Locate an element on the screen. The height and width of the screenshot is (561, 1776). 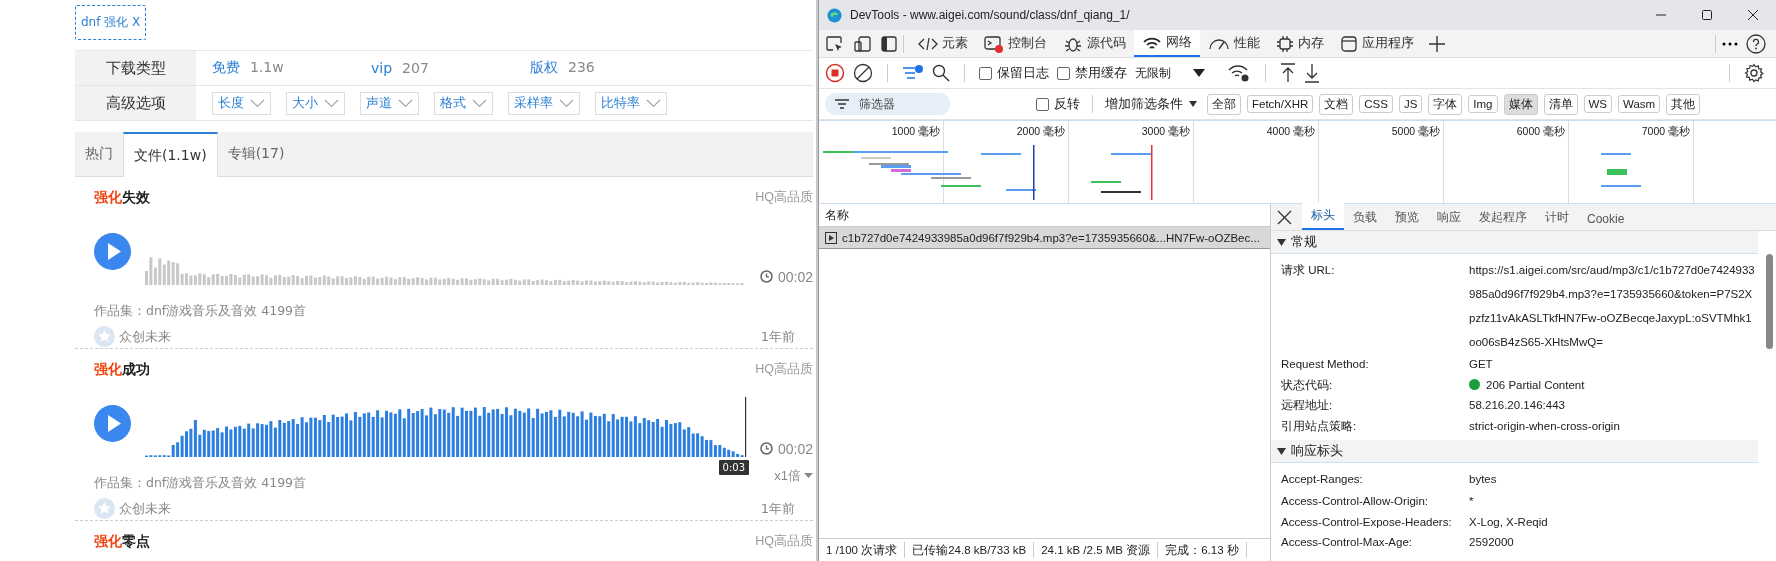
header-value: * is located at coordinates (1472, 501).